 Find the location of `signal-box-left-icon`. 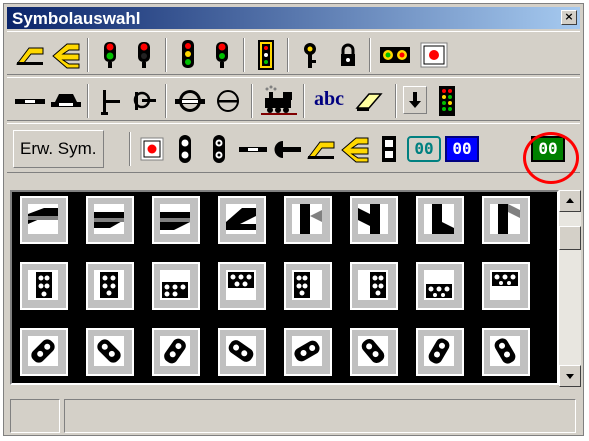

signal-box-left-icon is located at coordinates (307, 285).